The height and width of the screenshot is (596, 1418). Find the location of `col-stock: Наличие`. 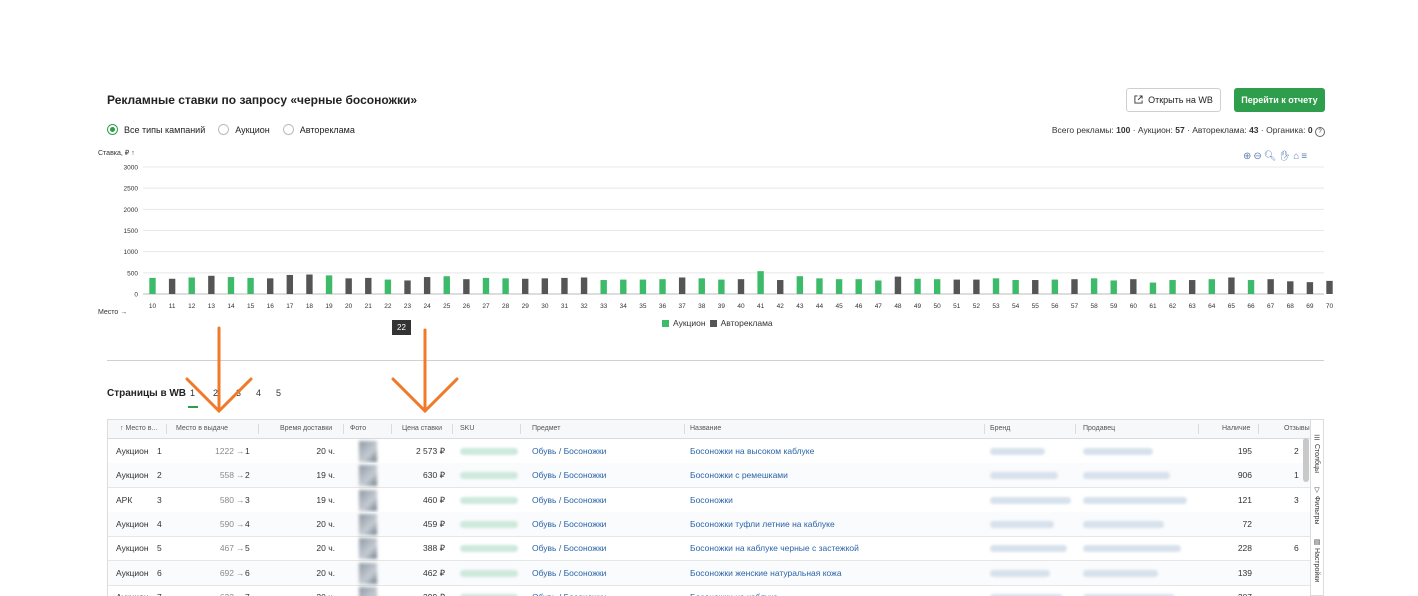

col-stock: Наличие is located at coordinates (1236, 428).